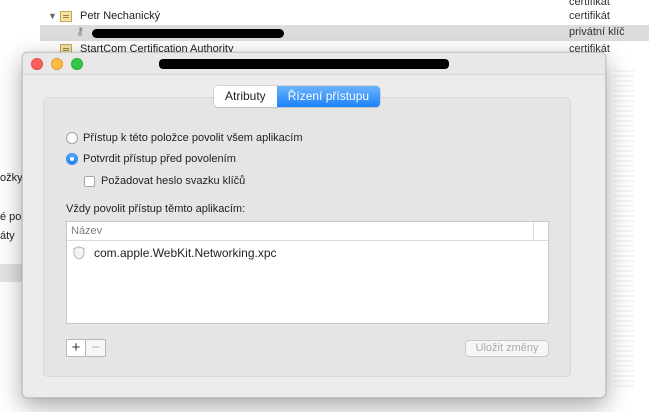 The height and width of the screenshot is (412, 649). Describe the element at coordinates (324, 17) in the screenshot. I see `list-row: ▼ Petr Nechanický certifikát` at that location.